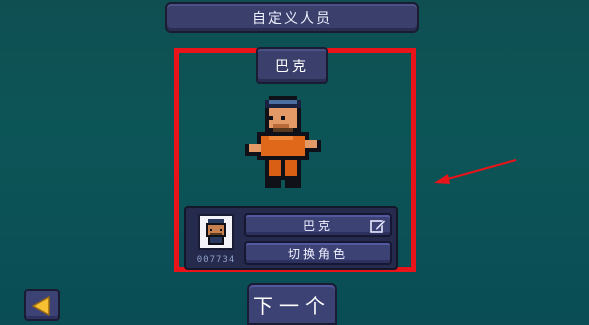  I want to click on back-arrow-icon, so click(41, 306).